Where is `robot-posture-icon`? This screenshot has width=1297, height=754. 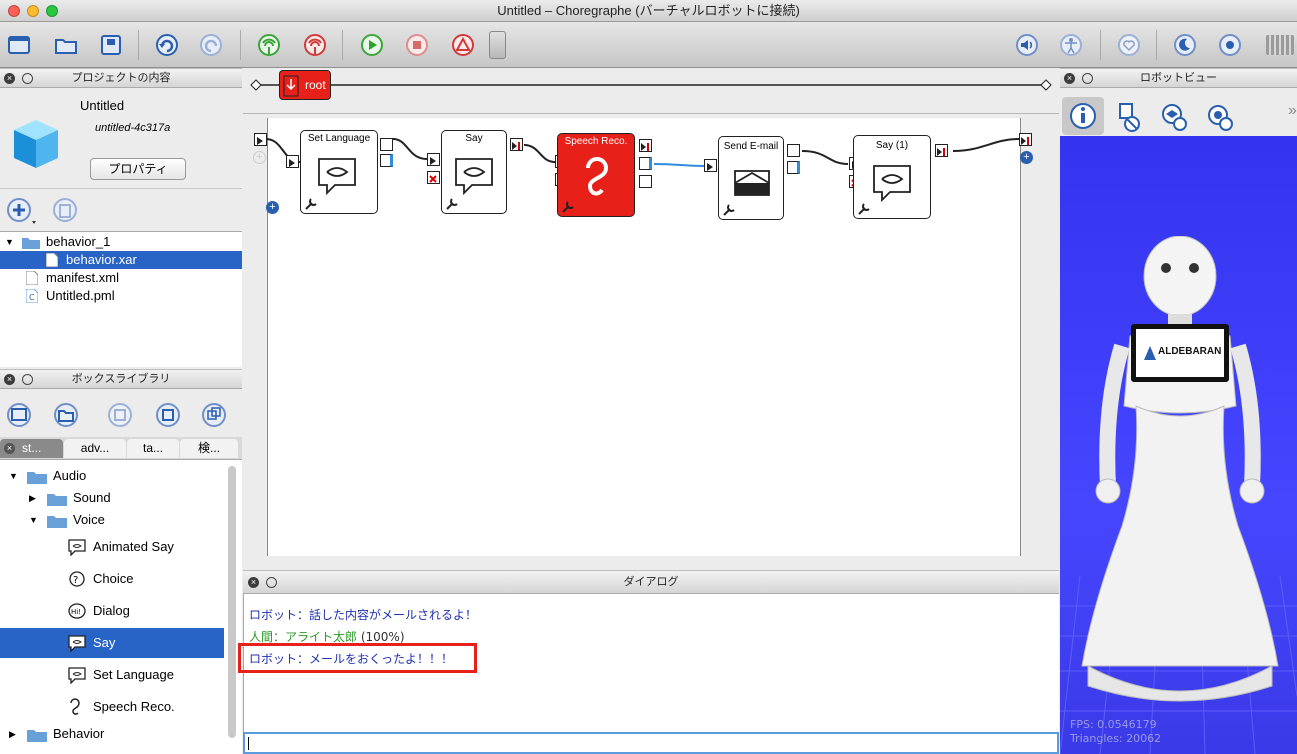 robot-posture-icon is located at coordinates (1071, 45).